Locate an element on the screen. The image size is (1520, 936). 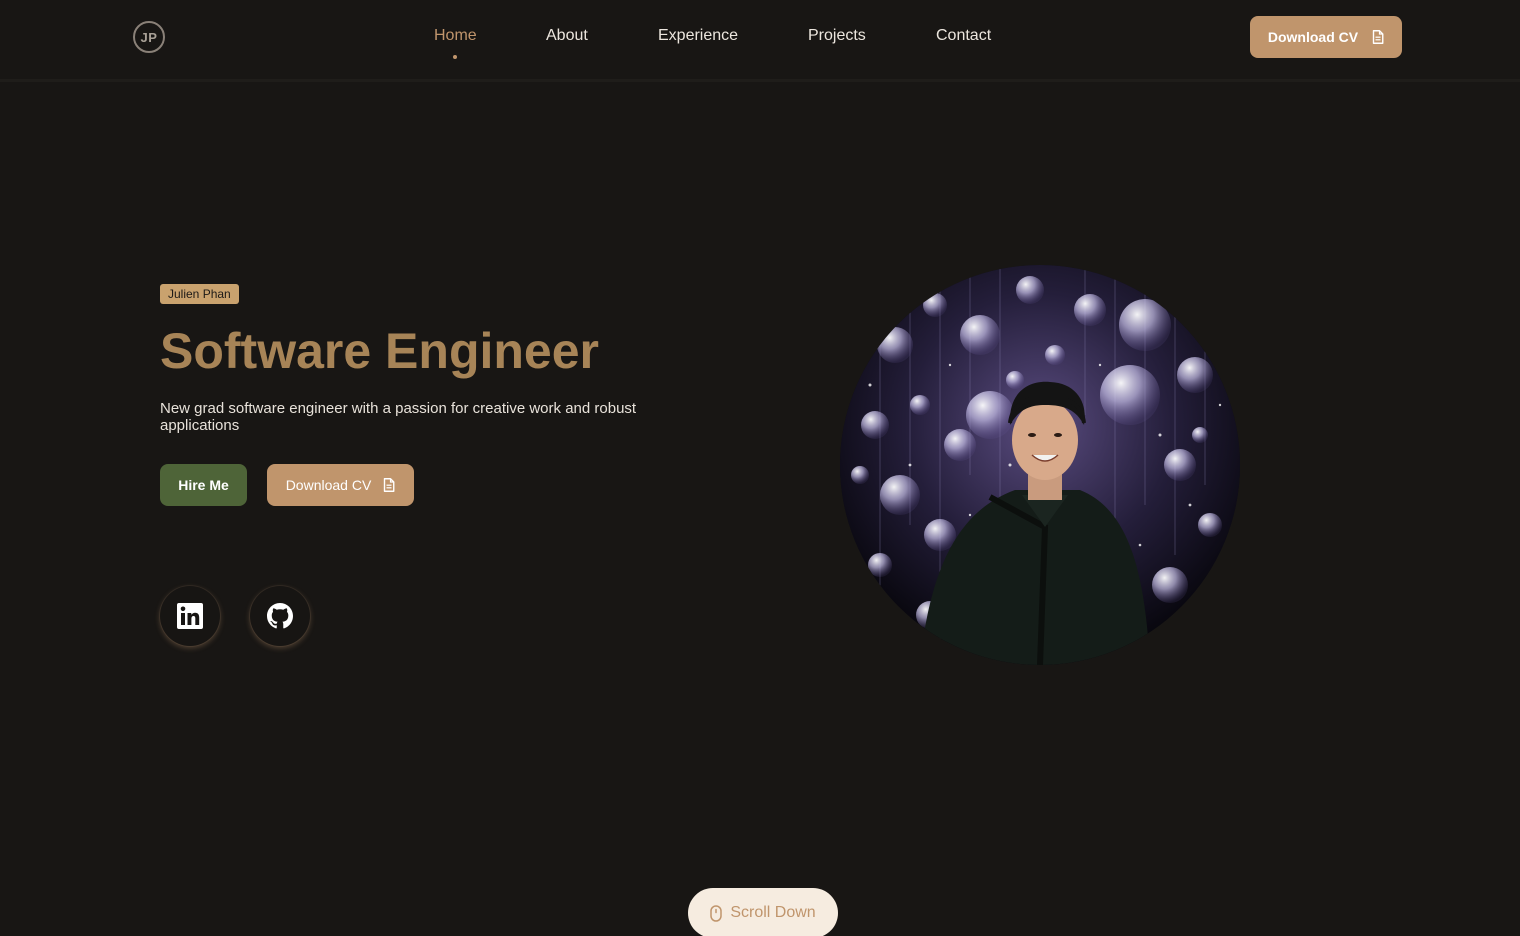
nav-home: Home is located at coordinates (455, 43).